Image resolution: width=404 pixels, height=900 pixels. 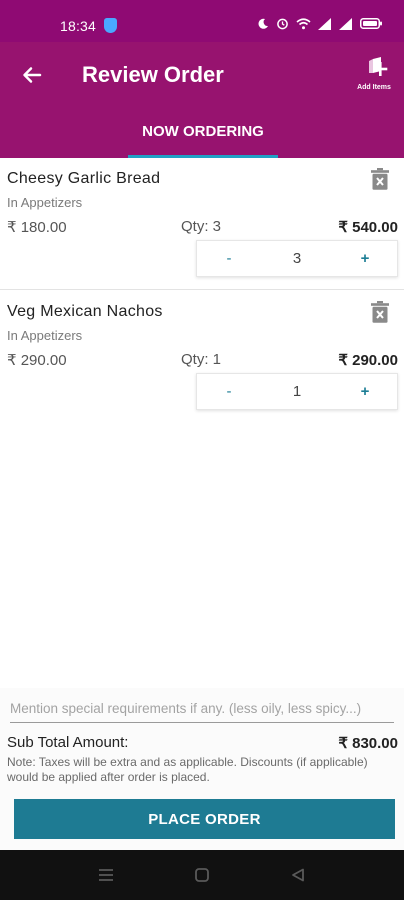 I want to click on subtotal-value: ₹ 830.00, so click(x=368, y=743).